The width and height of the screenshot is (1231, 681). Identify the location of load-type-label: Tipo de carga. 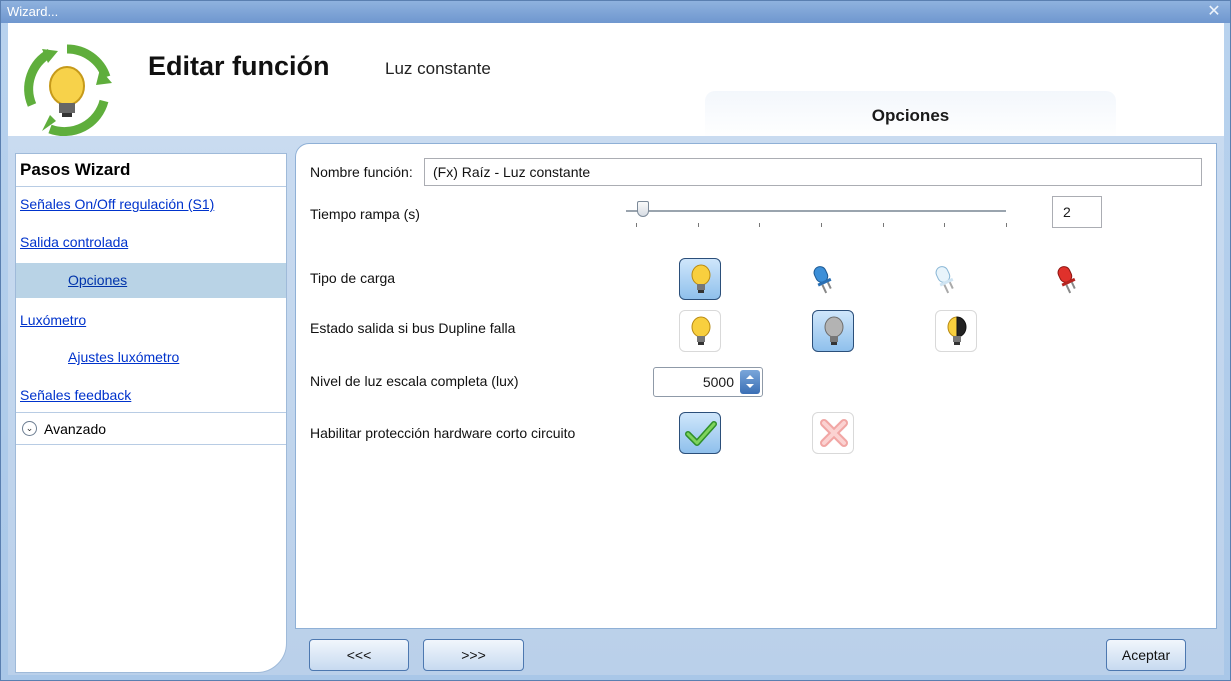
(353, 278).